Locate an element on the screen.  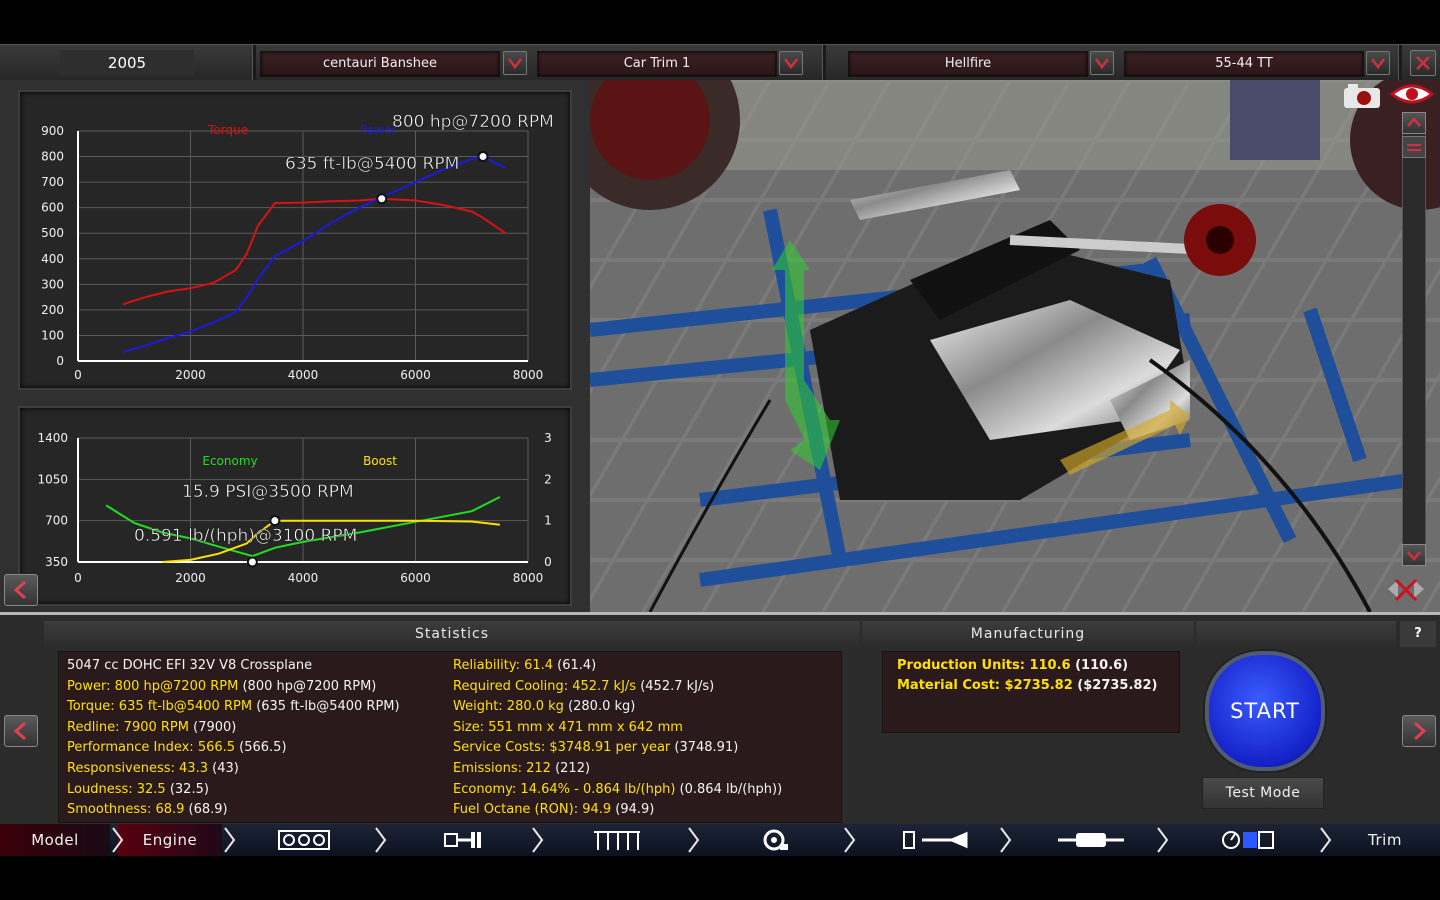
stat-reference-value: (280.0 kg) is located at coordinates (599, 707).